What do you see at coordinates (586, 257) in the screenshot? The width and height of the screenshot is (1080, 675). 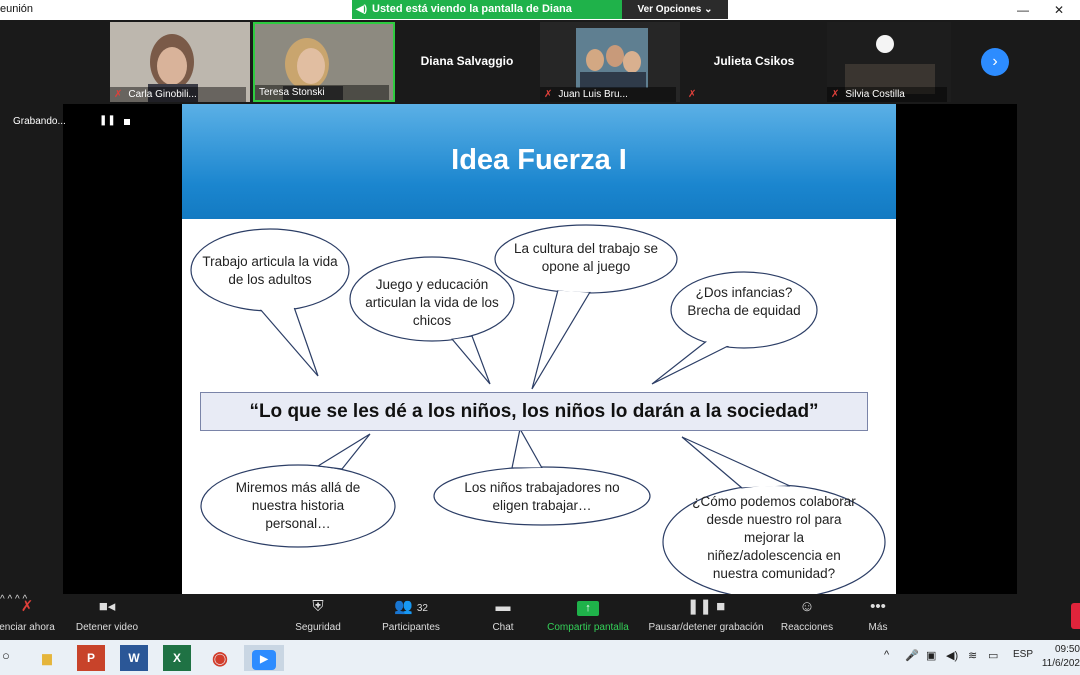 I see `bubble-text: La cultura del trabajo se opone al juego` at bounding box center [586, 257].